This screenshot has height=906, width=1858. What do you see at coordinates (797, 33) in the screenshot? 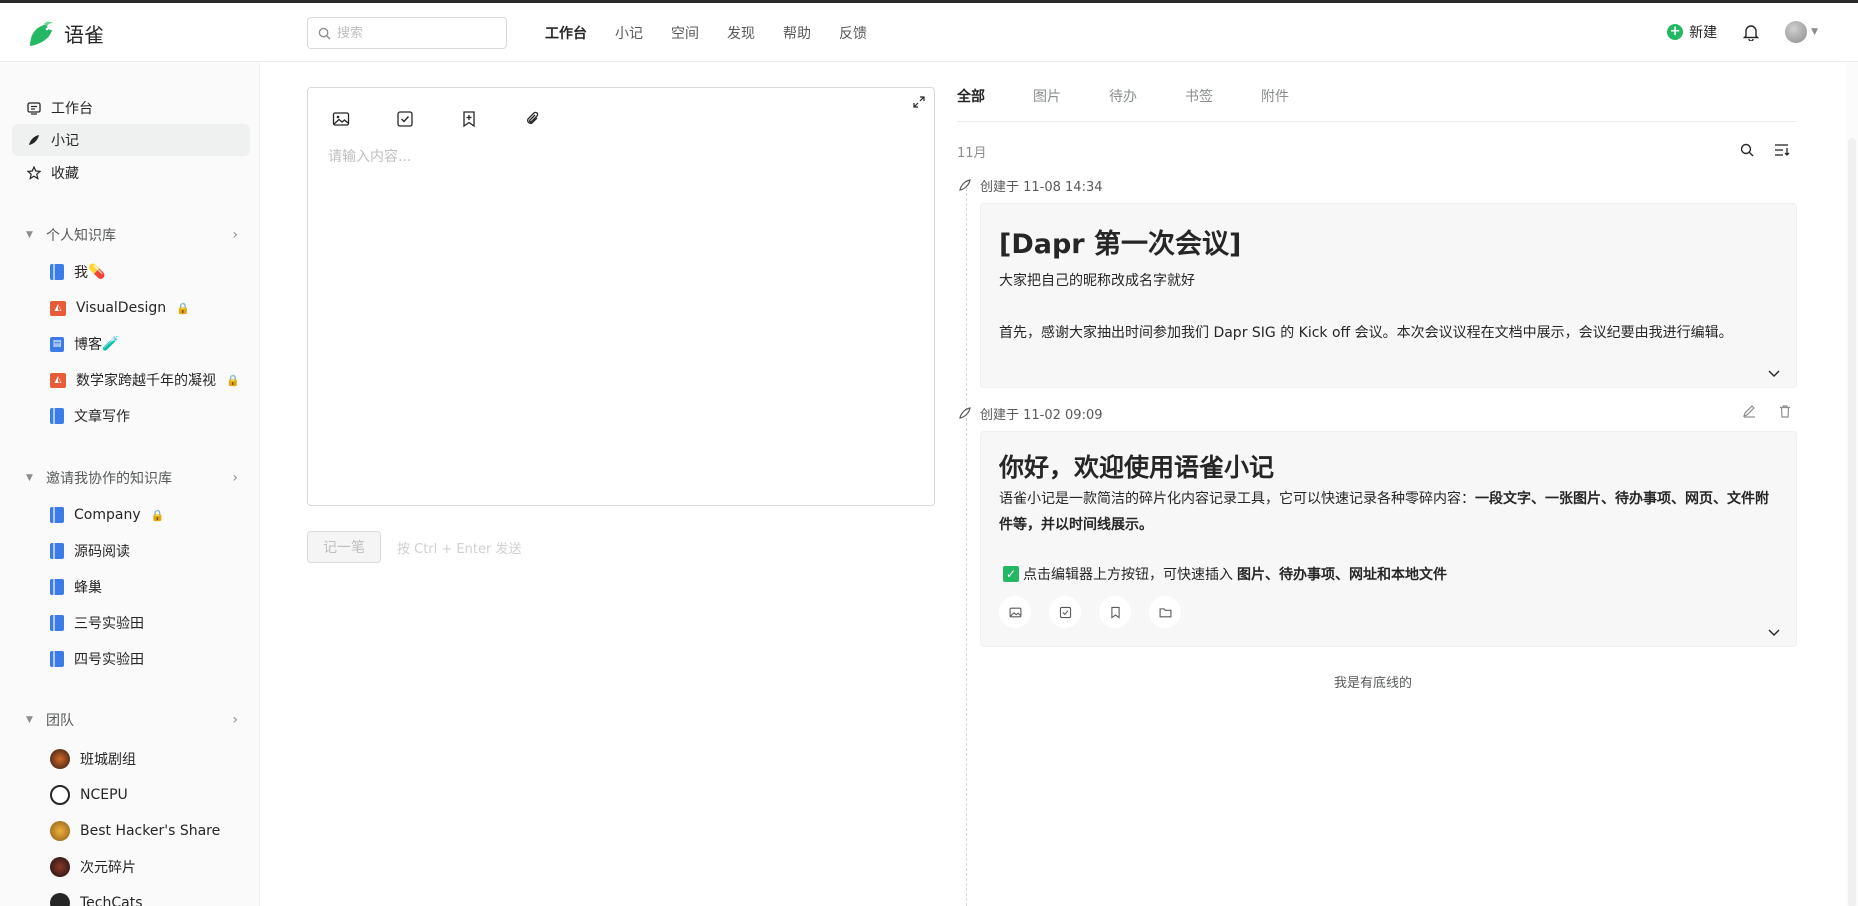
I see `nav-help: 帮助` at bounding box center [797, 33].